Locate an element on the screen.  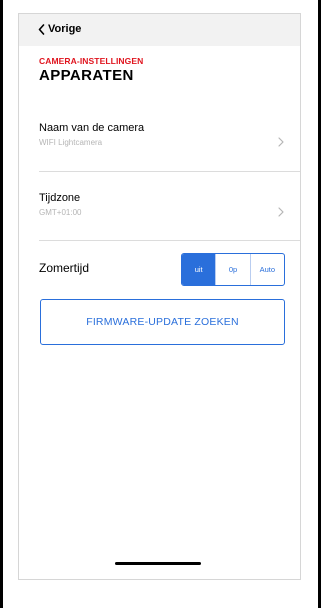
dst-option-on: 0p is located at coordinates (232, 269).